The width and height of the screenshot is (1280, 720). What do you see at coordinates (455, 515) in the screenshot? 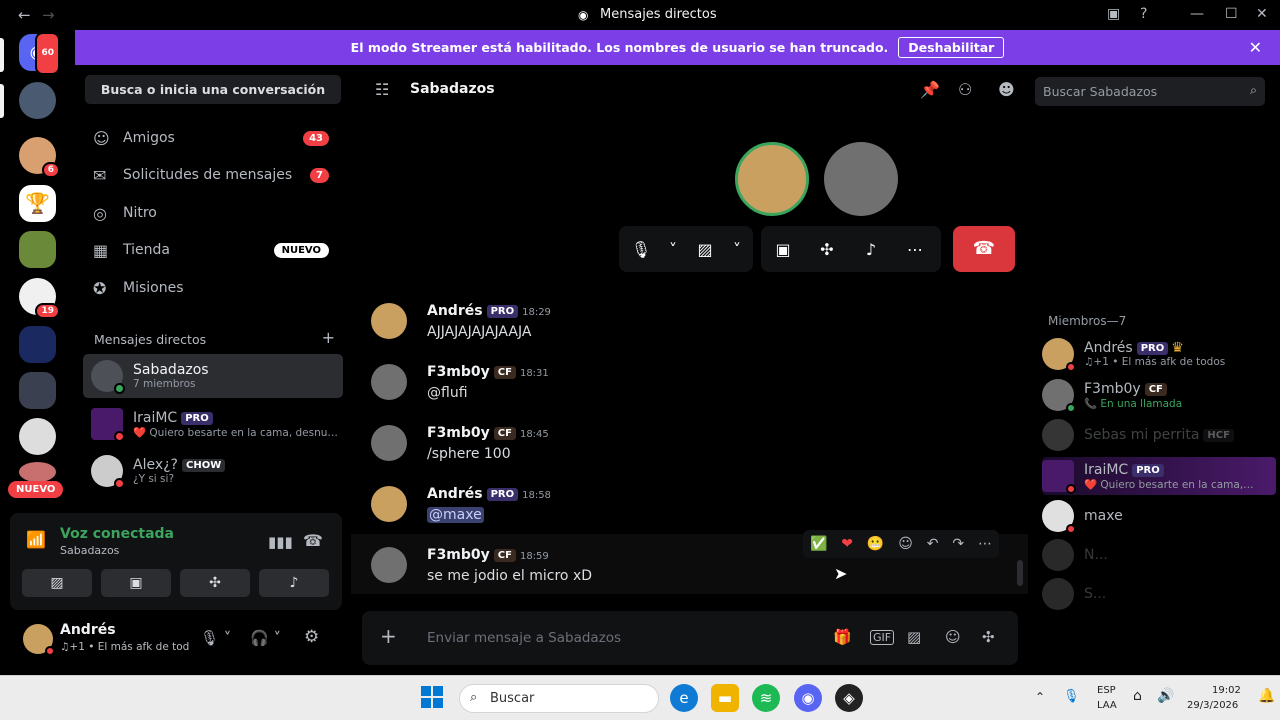
I see `user-mention: @maxe` at bounding box center [455, 515].